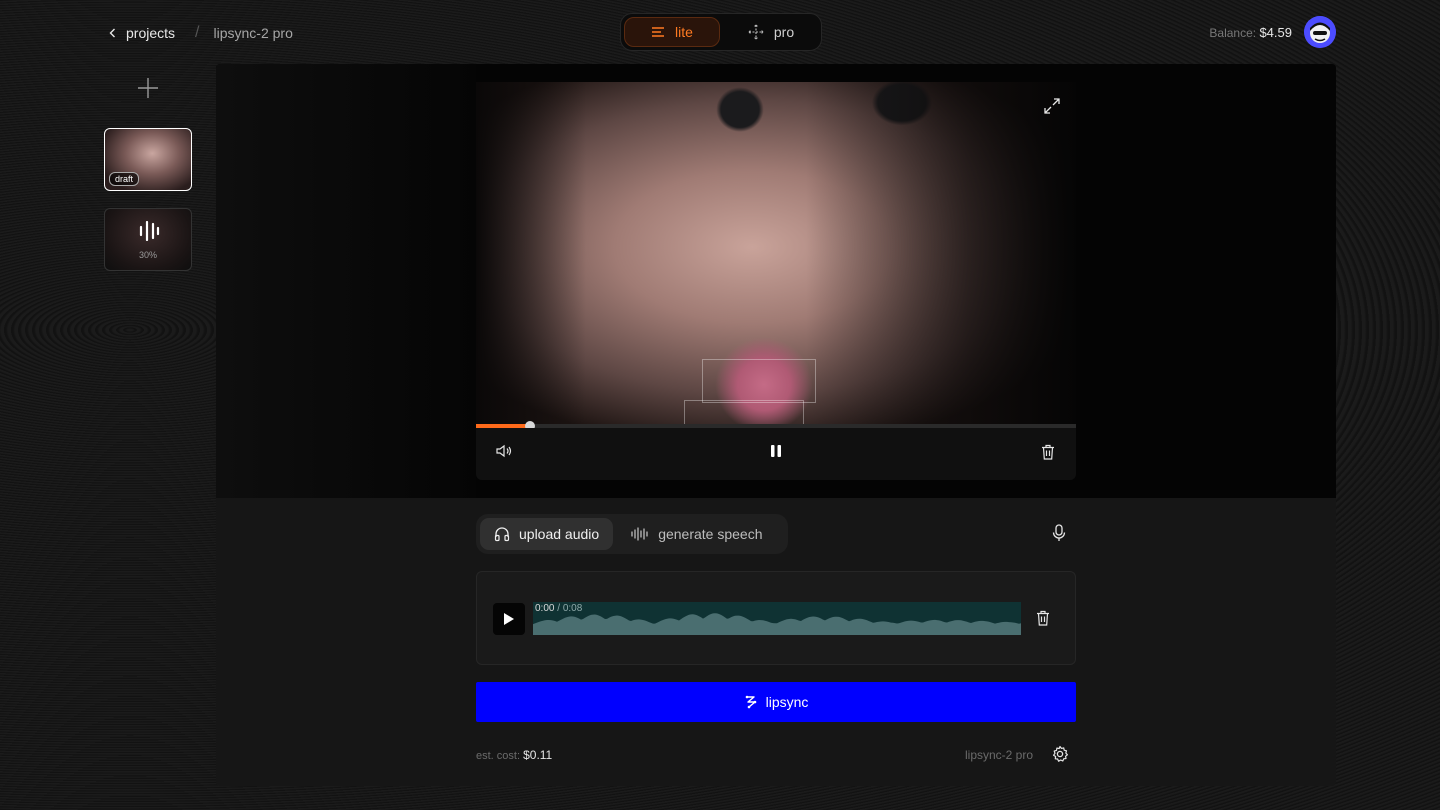  What do you see at coordinates (502, 534) in the screenshot?
I see `headphones-icon` at bounding box center [502, 534].